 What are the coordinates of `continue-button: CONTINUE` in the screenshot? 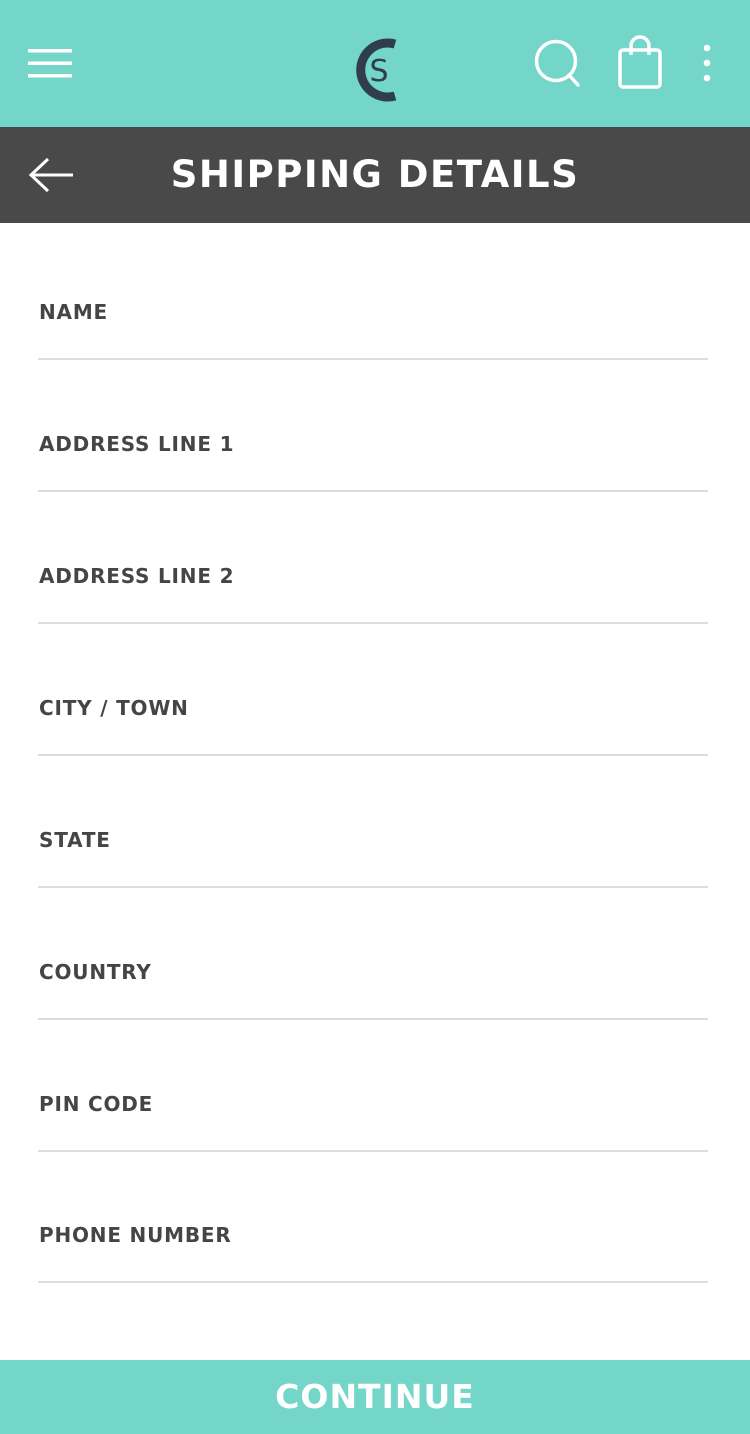 It's located at (375, 1397).